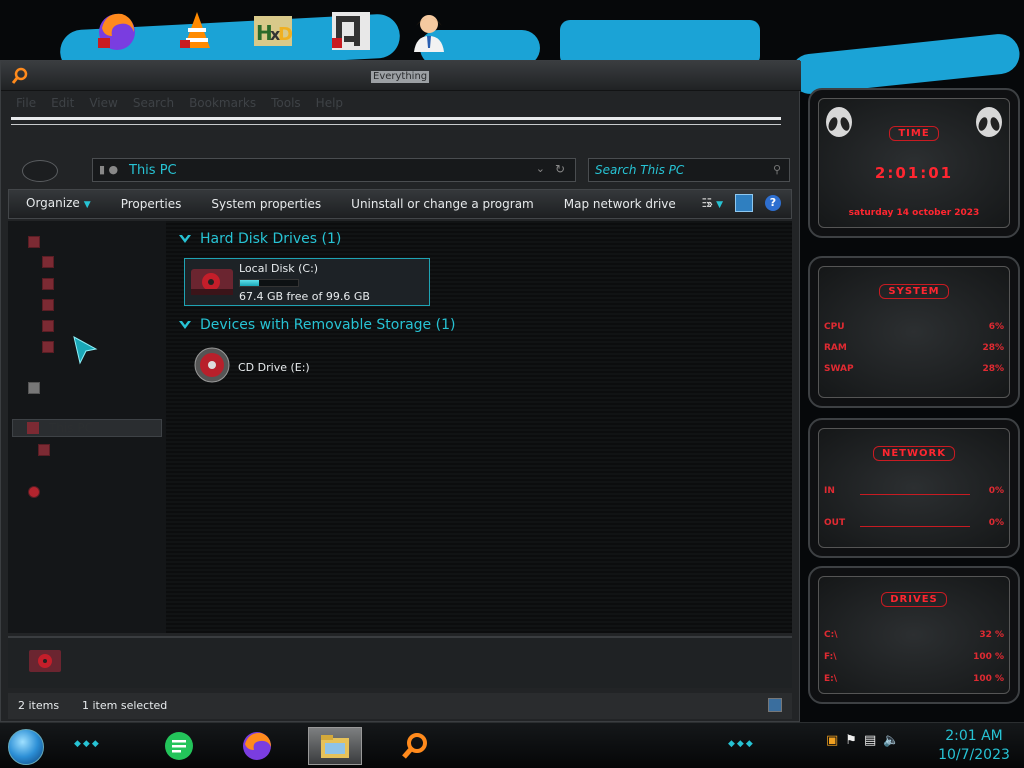  What do you see at coordinates (212, 282) in the screenshot?
I see `hard-drive-icon` at bounding box center [212, 282].